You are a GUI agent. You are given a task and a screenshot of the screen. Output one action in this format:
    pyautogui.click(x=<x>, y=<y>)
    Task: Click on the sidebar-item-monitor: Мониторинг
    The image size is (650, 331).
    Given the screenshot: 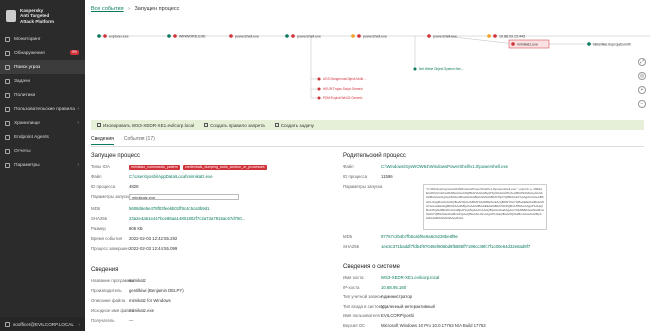 What is the action you would take?
    pyautogui.click(x=42, y=39)
    